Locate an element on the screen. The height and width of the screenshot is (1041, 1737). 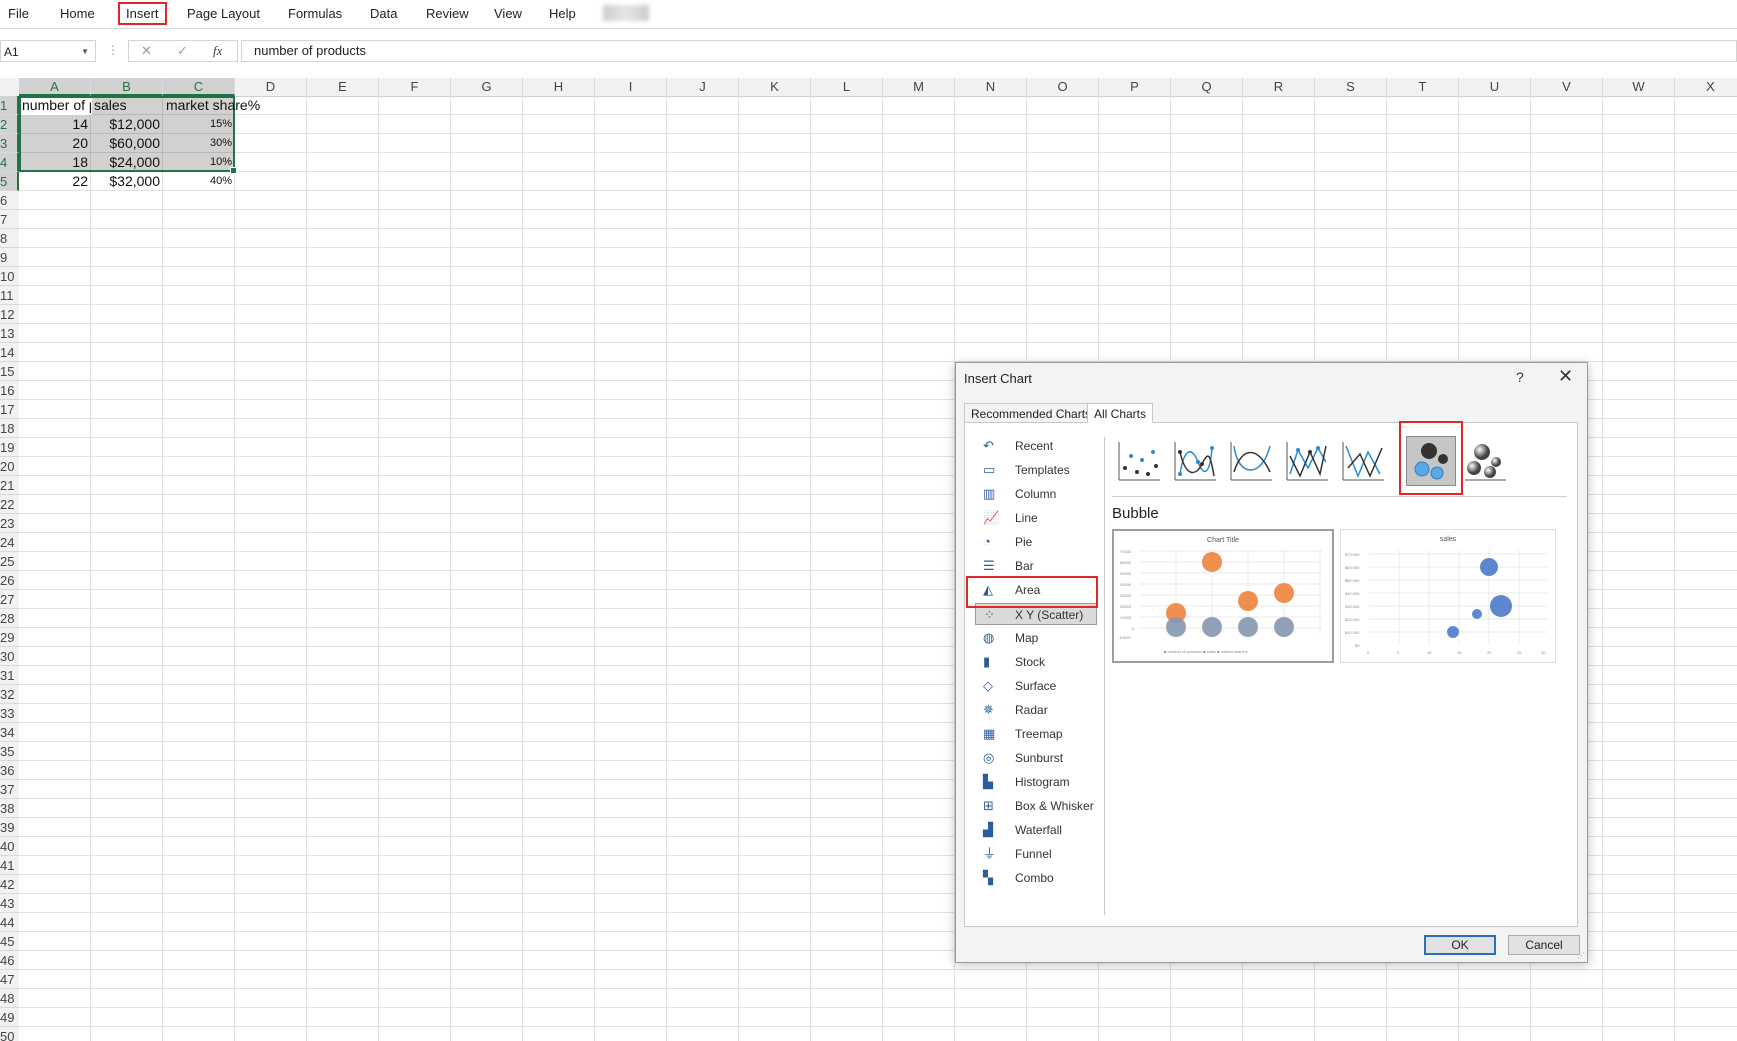
menu-insert: Insert is located at coordinates (142, 13).